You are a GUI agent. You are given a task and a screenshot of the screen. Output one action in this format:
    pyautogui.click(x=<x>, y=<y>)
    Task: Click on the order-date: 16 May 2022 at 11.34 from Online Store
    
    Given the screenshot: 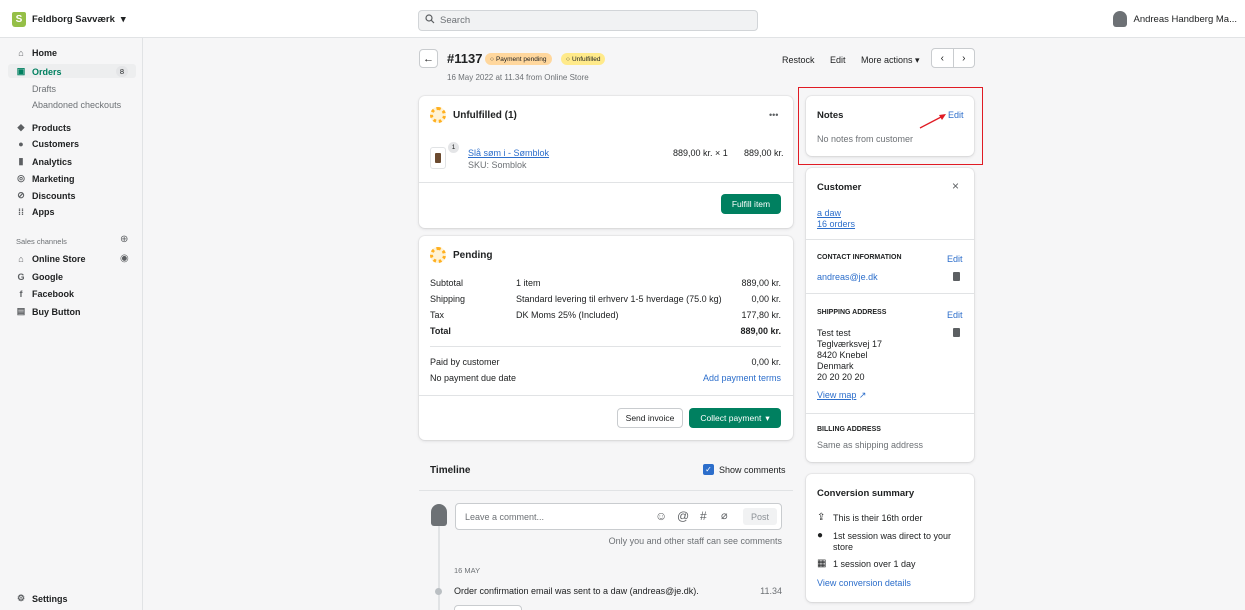 What is the action you would take?
    pyautogui.click(x=518, y=77)
    